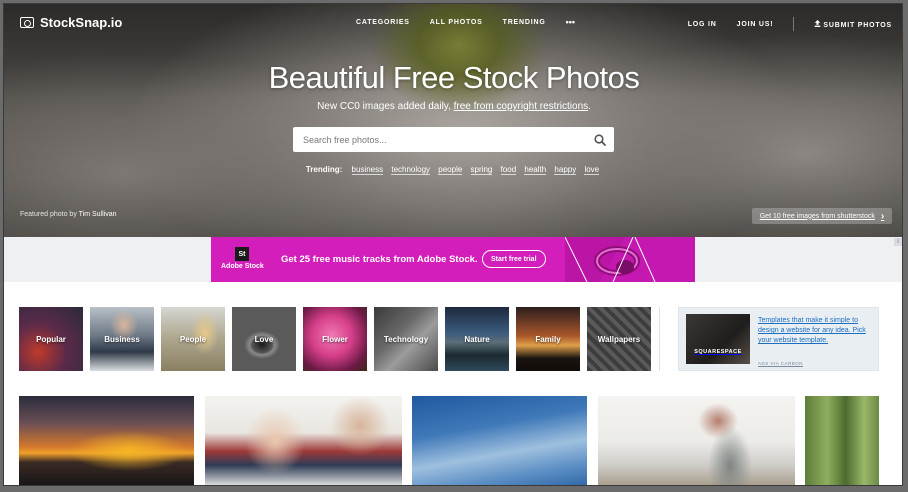  I want to click on hero-title: Beautiful Free Stock Photos, so click(454, 77).